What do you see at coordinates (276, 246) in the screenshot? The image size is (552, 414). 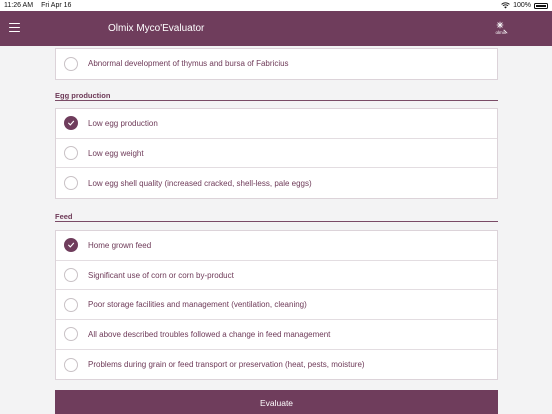 I see `option-home-grown-feed: Home grown feed` at bounding box center [276, 246].